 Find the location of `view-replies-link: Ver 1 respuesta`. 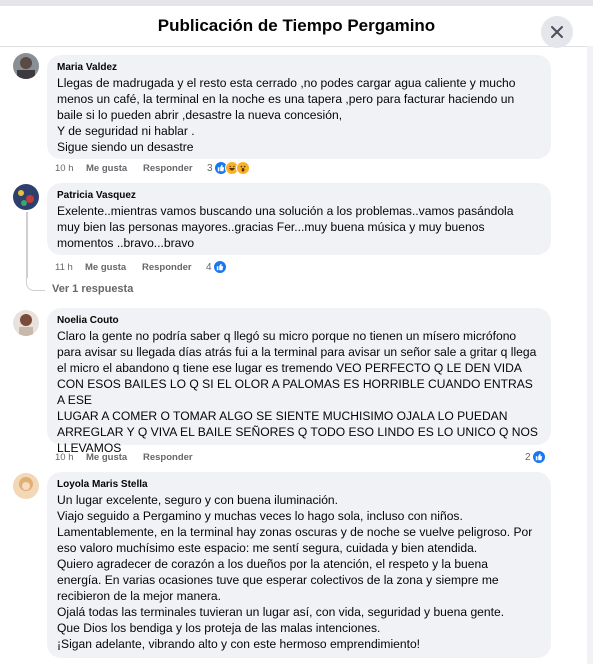

view-replies-link: Ver 1 respuesta is located at coordinates (92, 289).